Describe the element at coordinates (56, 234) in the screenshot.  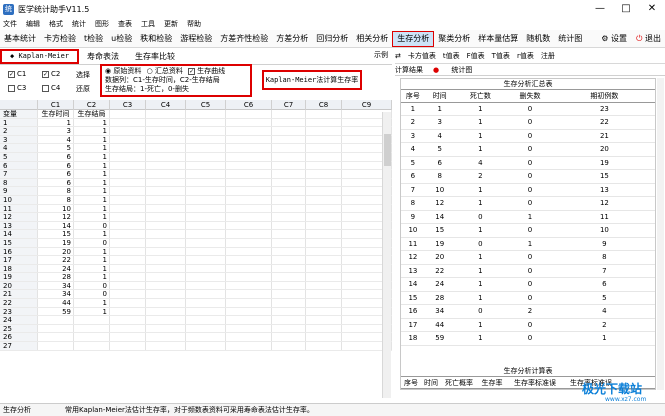
I see `sheet-cell: 15` at that location.